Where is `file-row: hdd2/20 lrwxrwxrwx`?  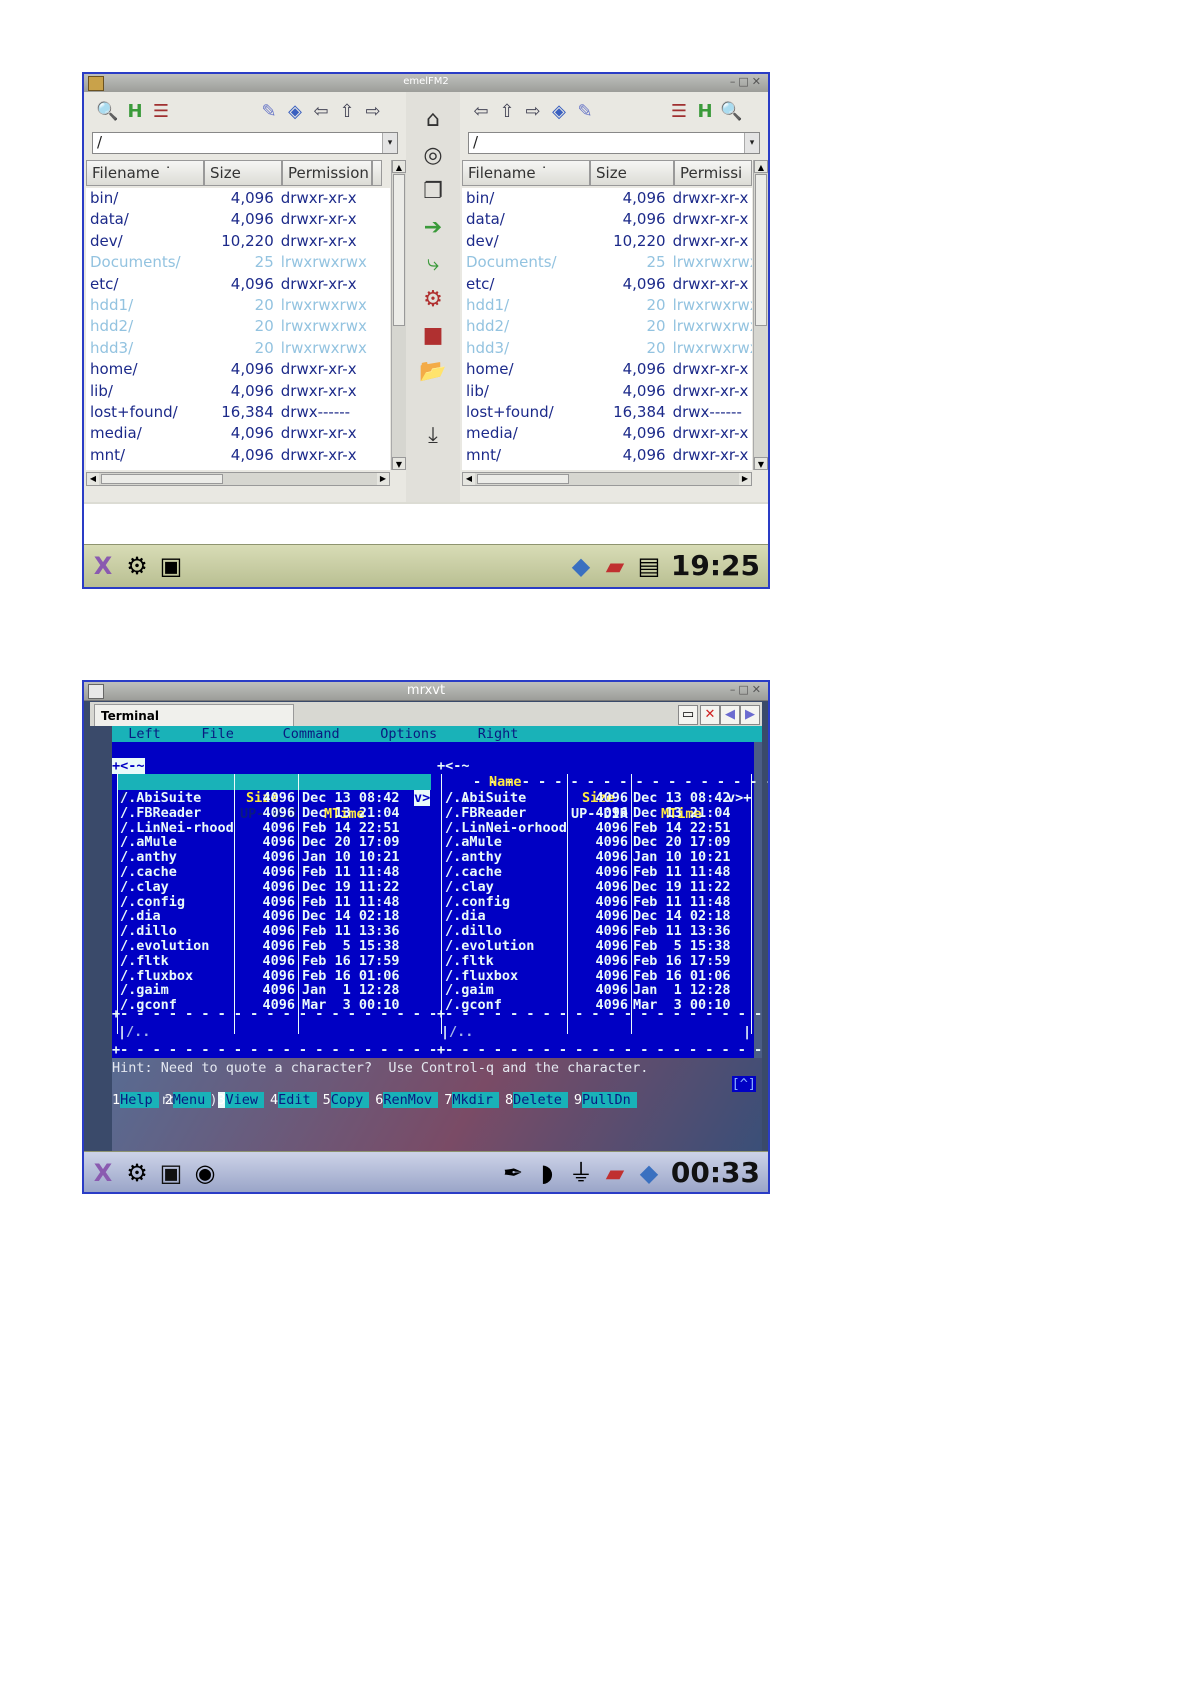 file-row: hdd2/20 lrwxrwxrwx is located at coordinates (238, 326).